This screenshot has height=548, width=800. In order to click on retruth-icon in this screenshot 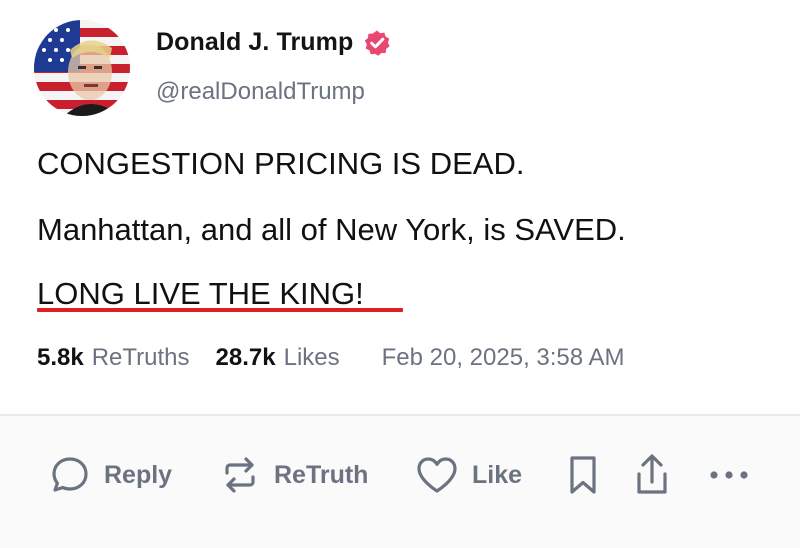, I will do `click(240, 475)`.